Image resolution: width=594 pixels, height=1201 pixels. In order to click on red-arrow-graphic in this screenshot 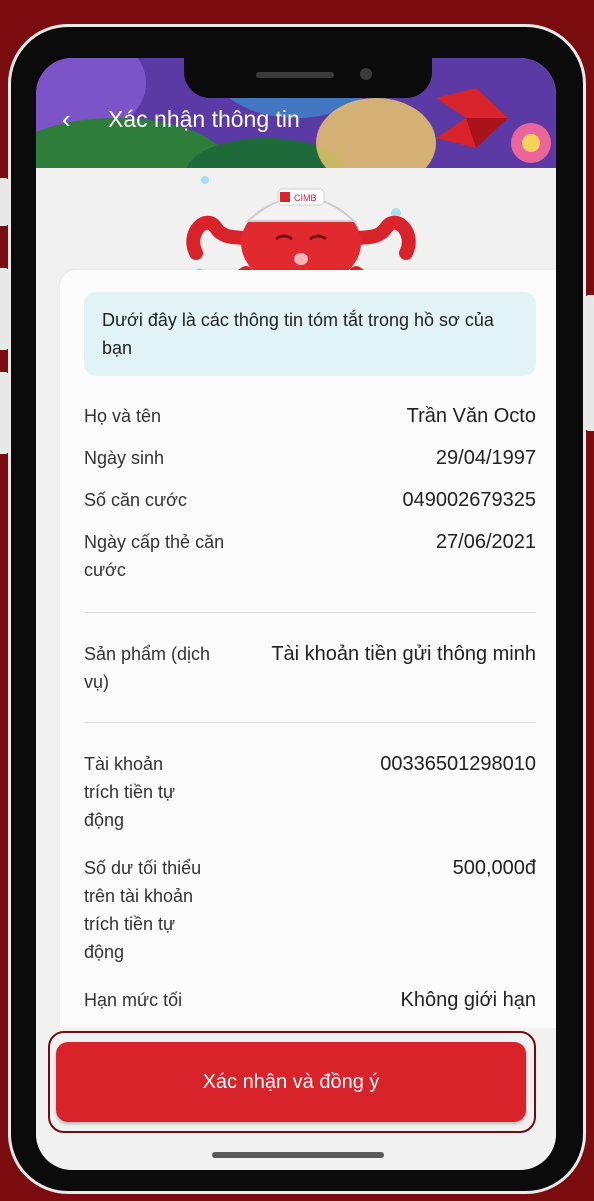, I will do `click(472, 118)`.